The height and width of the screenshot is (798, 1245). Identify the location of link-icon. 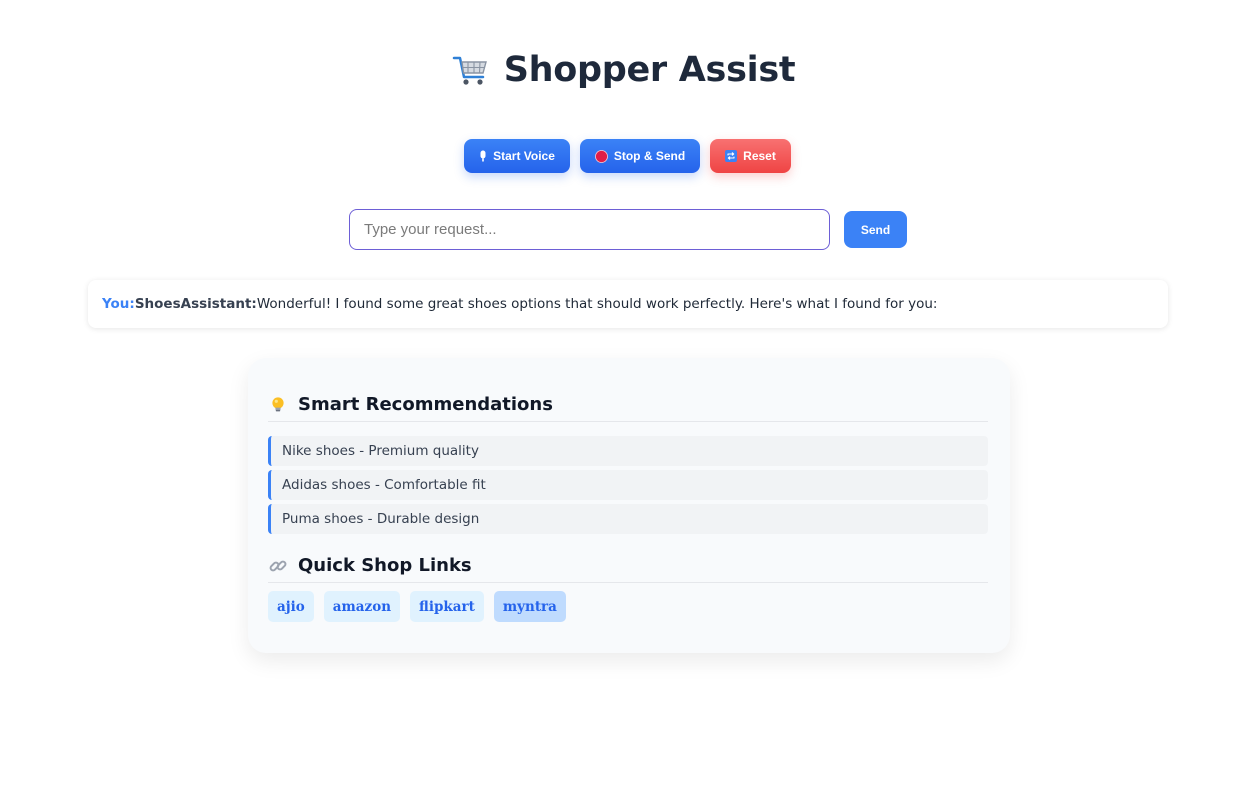
(278, 566).